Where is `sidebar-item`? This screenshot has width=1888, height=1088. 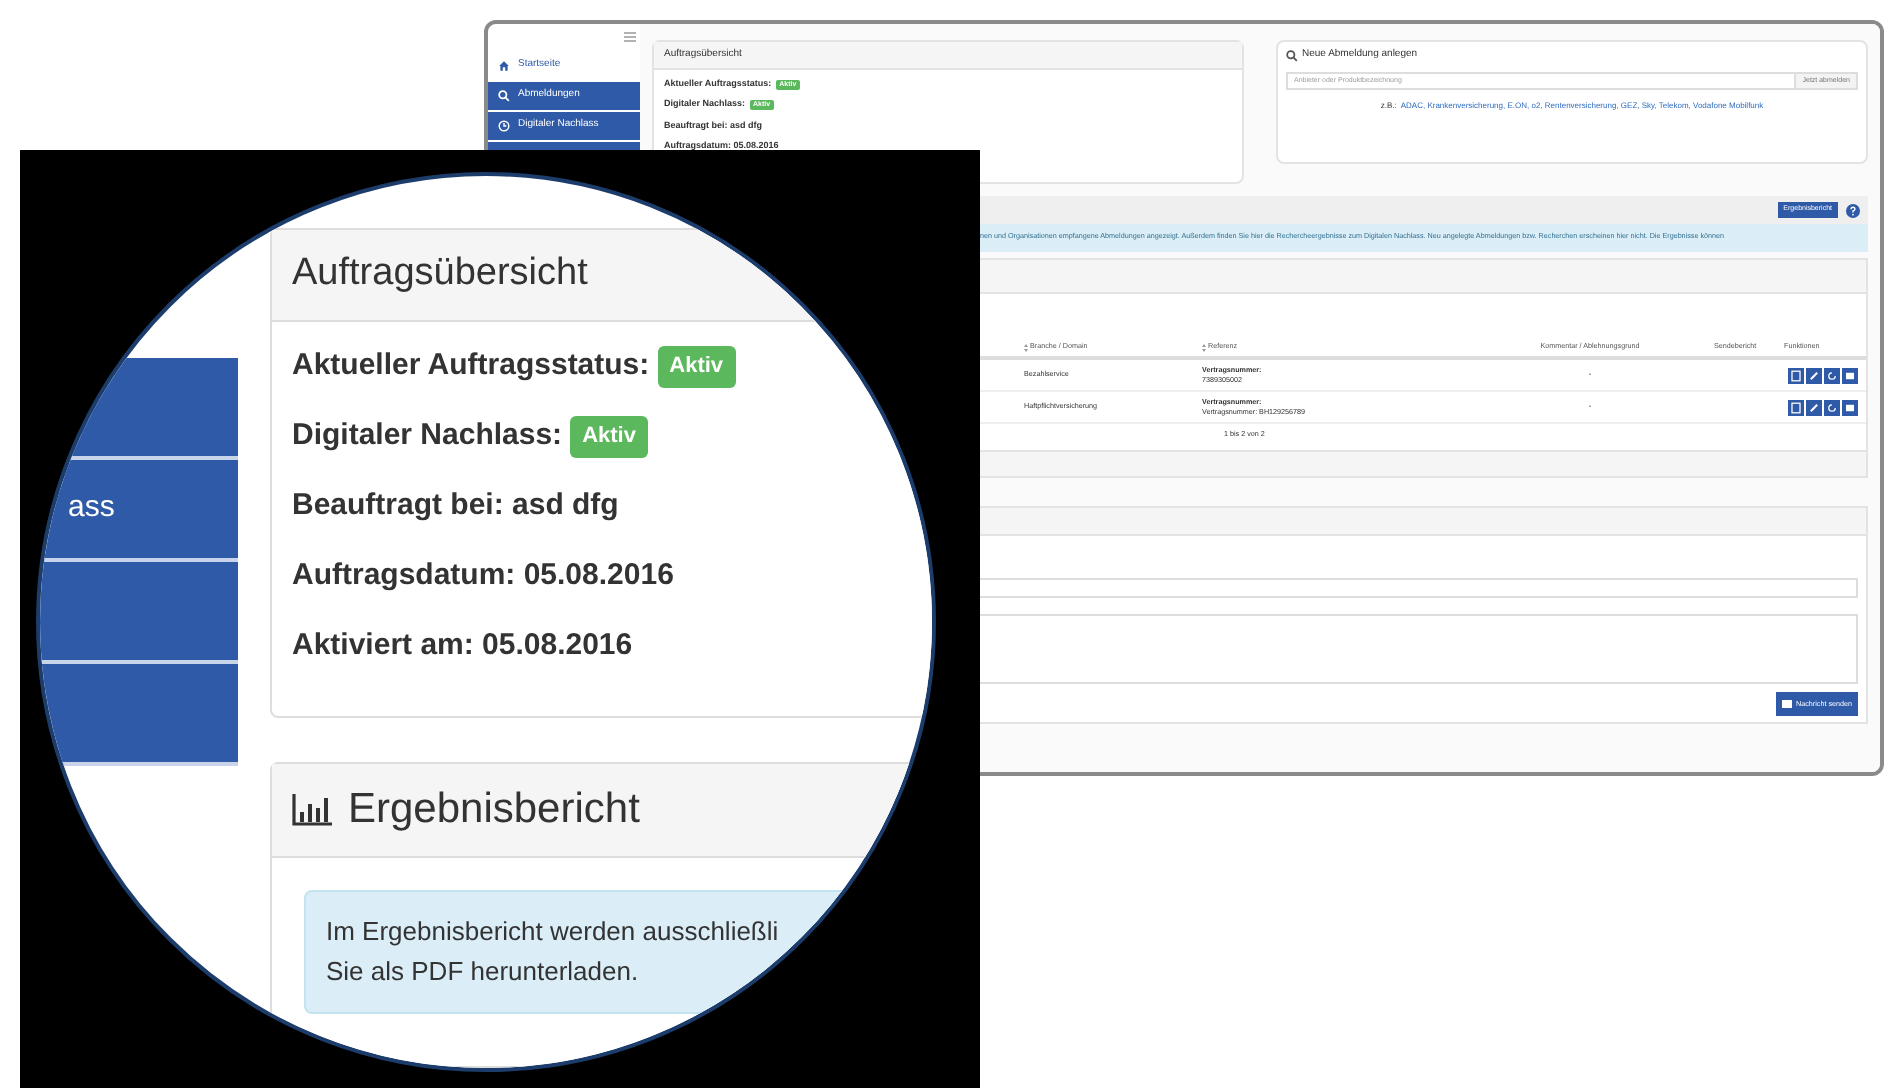 sidebar-item is located at coordinates (139, 715).